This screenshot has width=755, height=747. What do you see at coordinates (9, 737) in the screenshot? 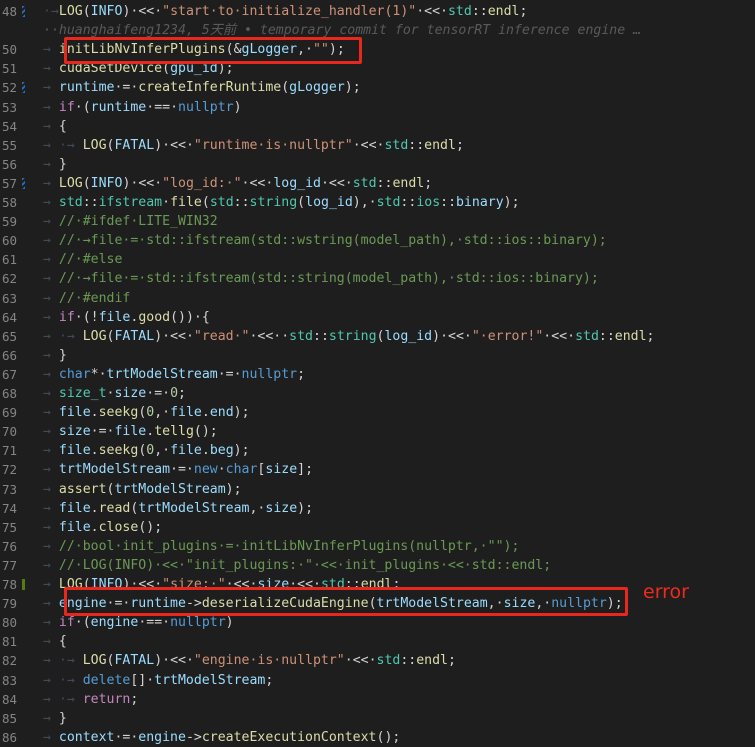
I see `line-number: 86` at bounding box center [9, 737].